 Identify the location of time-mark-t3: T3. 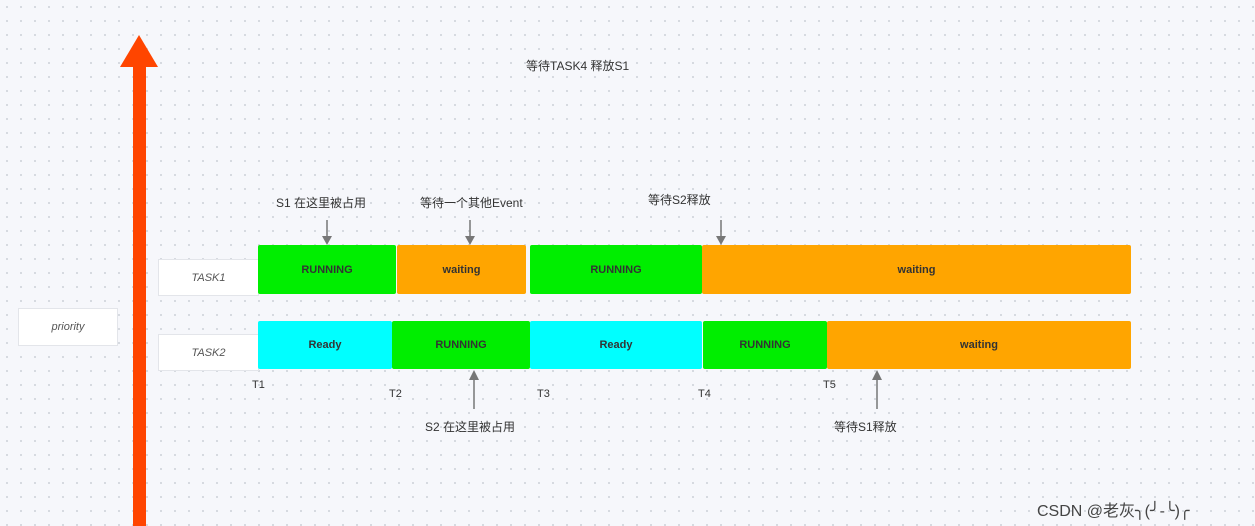
(543, 394).